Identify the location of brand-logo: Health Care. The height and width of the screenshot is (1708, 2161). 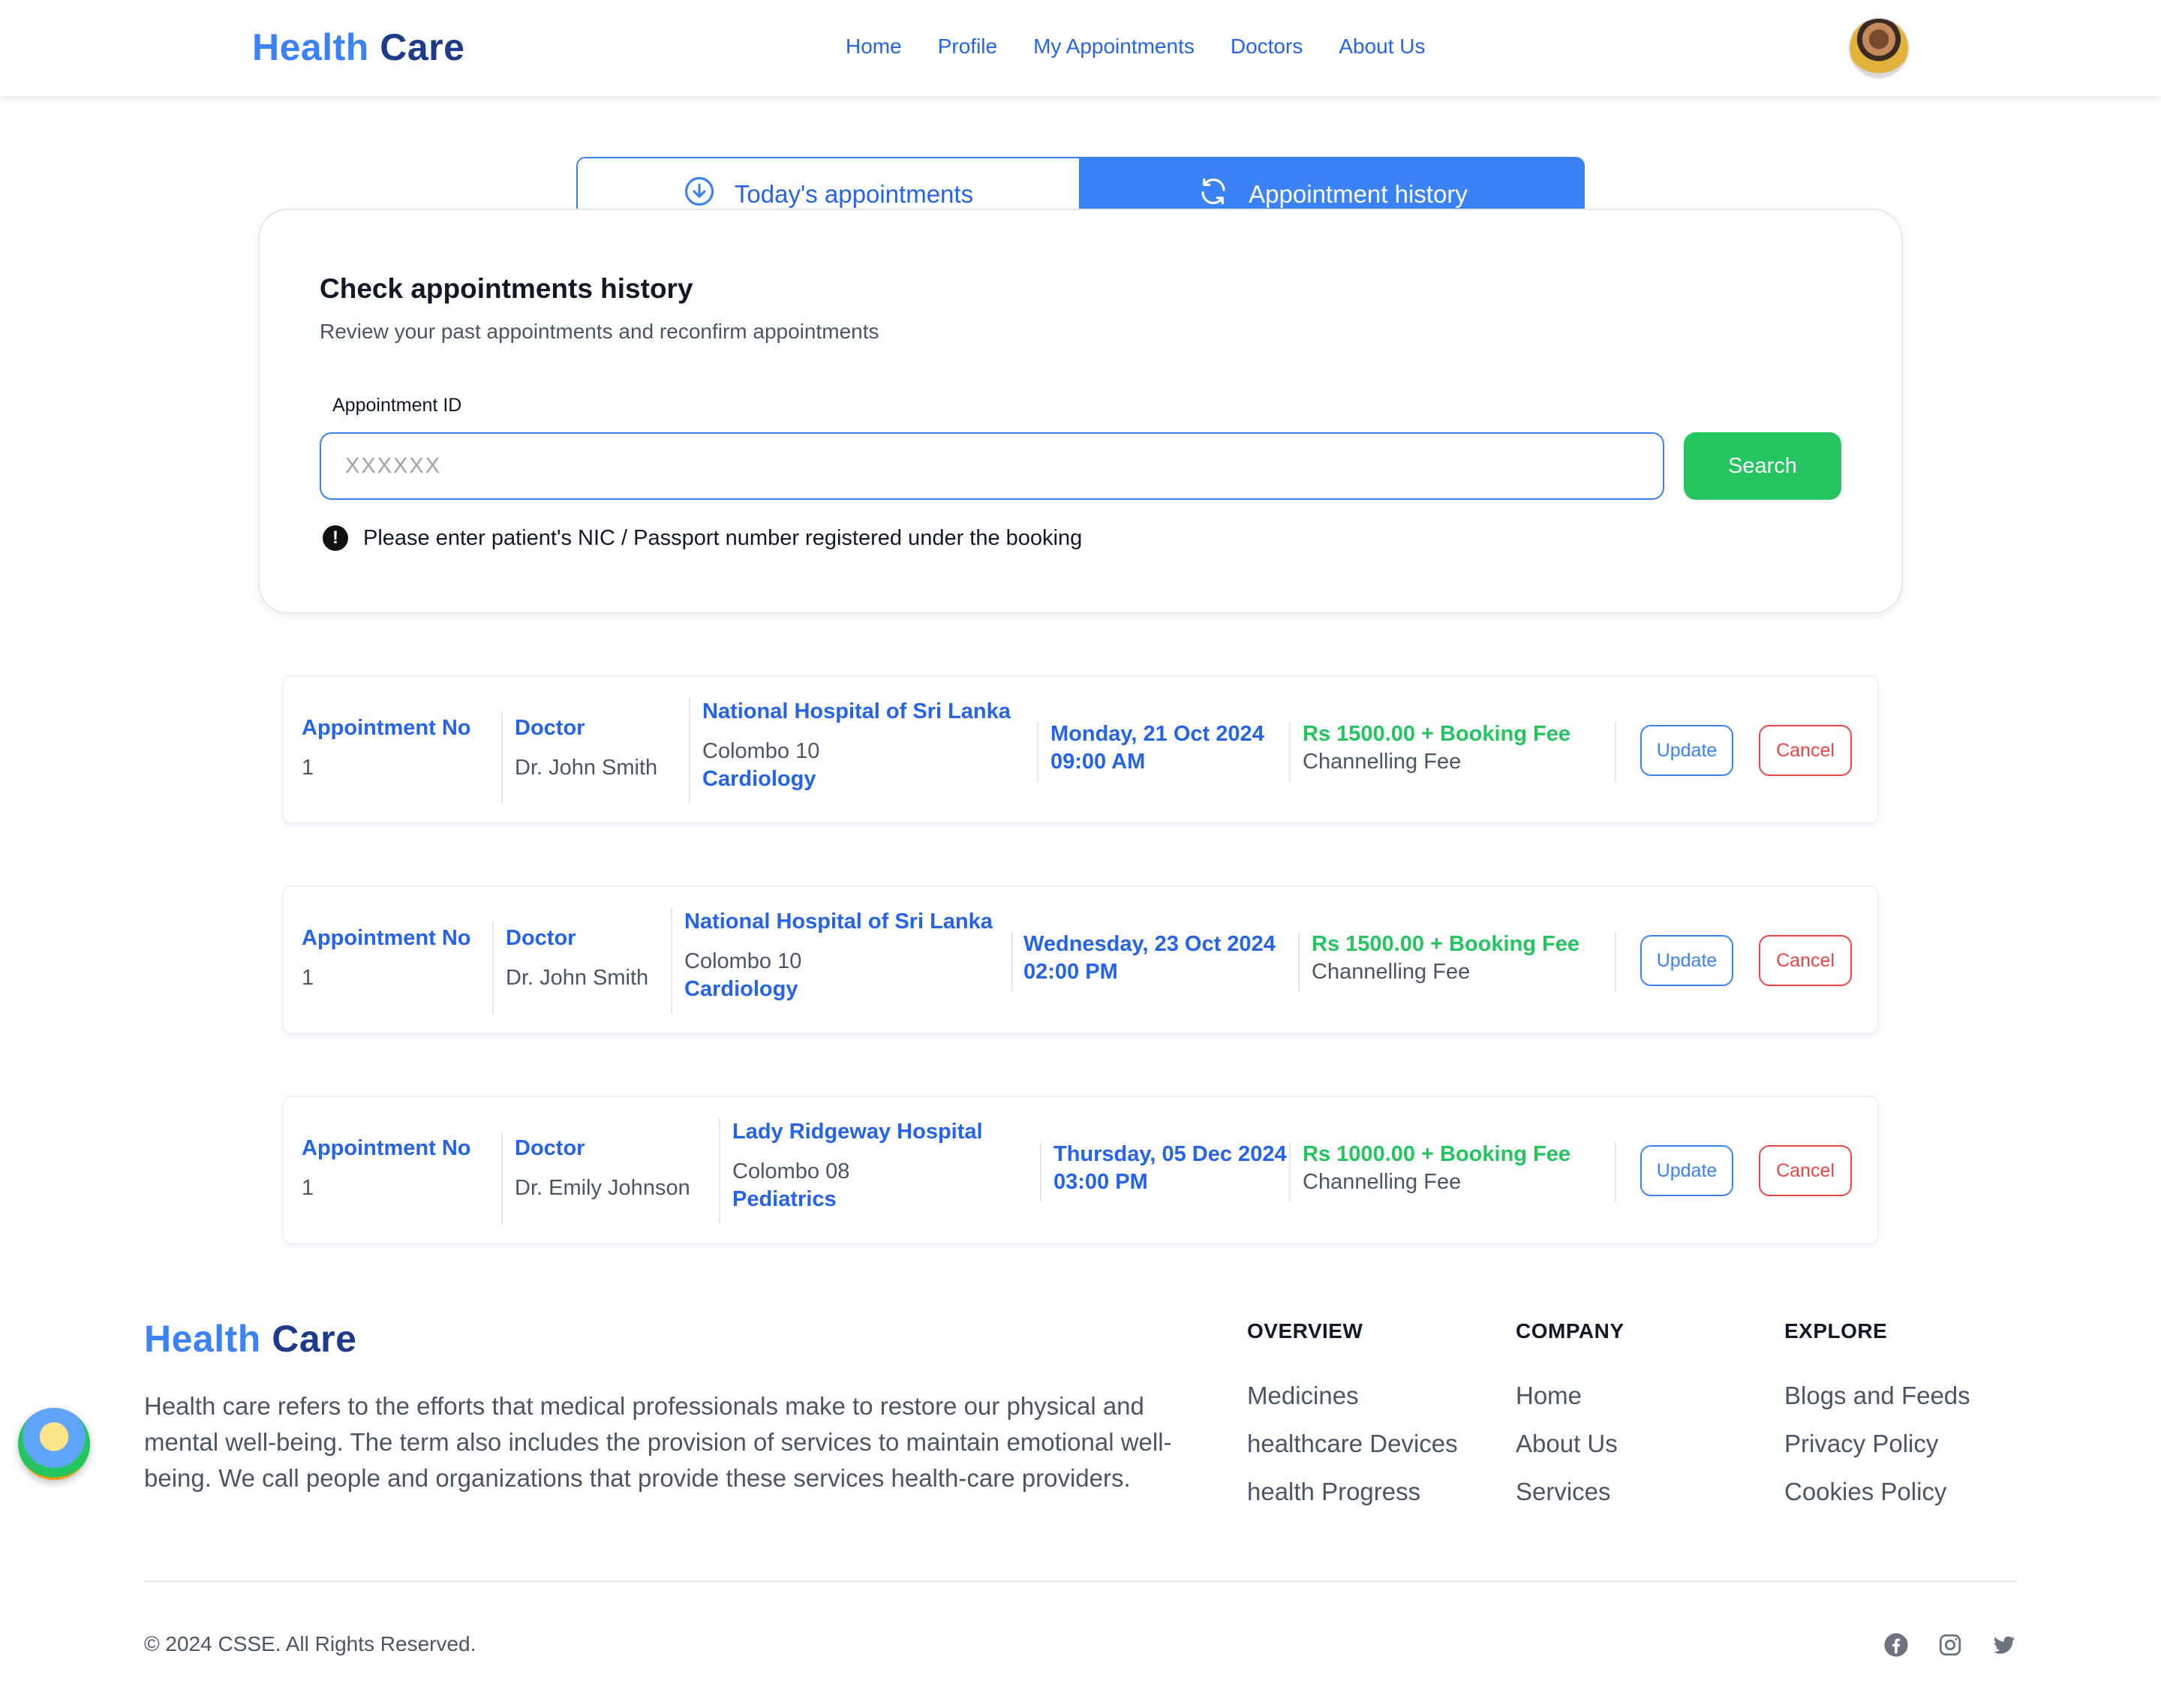
(358, 47).